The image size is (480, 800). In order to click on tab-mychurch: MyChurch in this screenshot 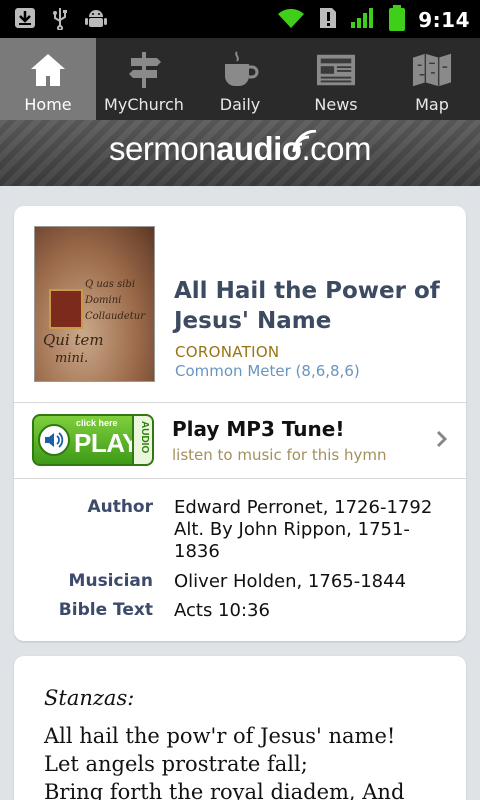, I will do `click(144, 79)`.